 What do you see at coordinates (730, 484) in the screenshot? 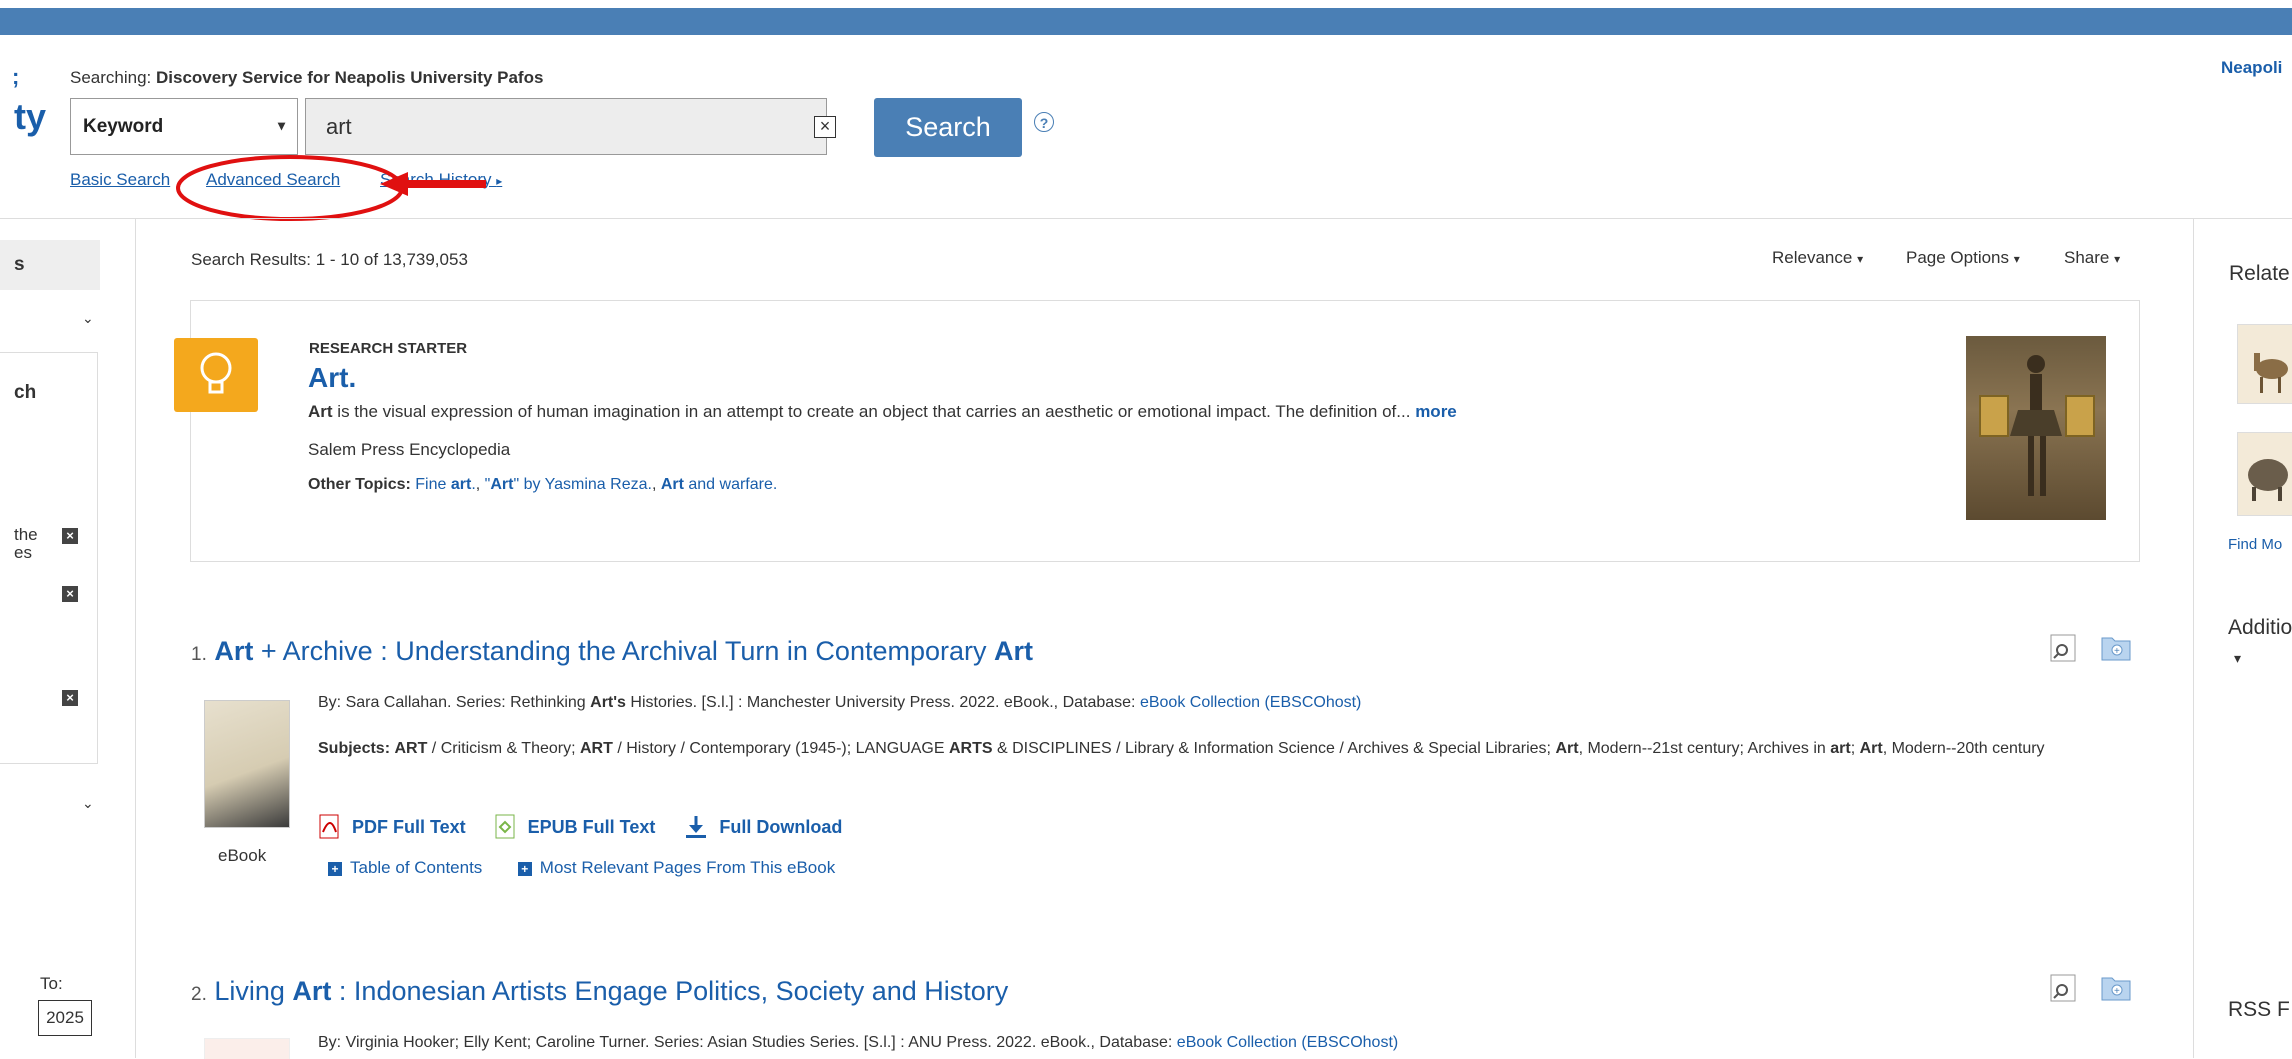
I see `topic-text: and warfare.` at bounding box center [730, 484].